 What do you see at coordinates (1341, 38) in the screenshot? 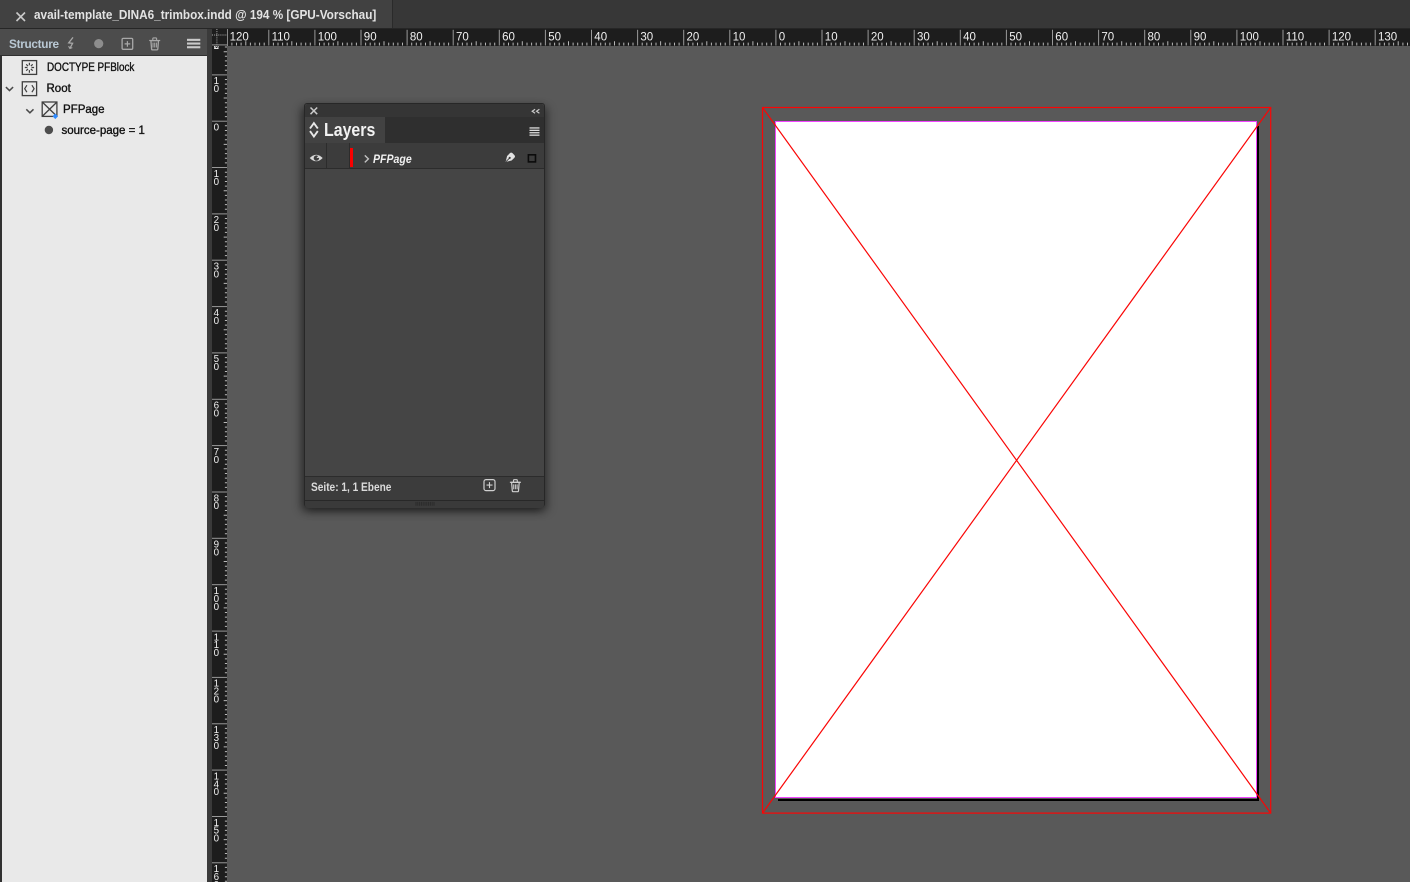
I see `svg-text: 120` at bounding box center [1341, 38].